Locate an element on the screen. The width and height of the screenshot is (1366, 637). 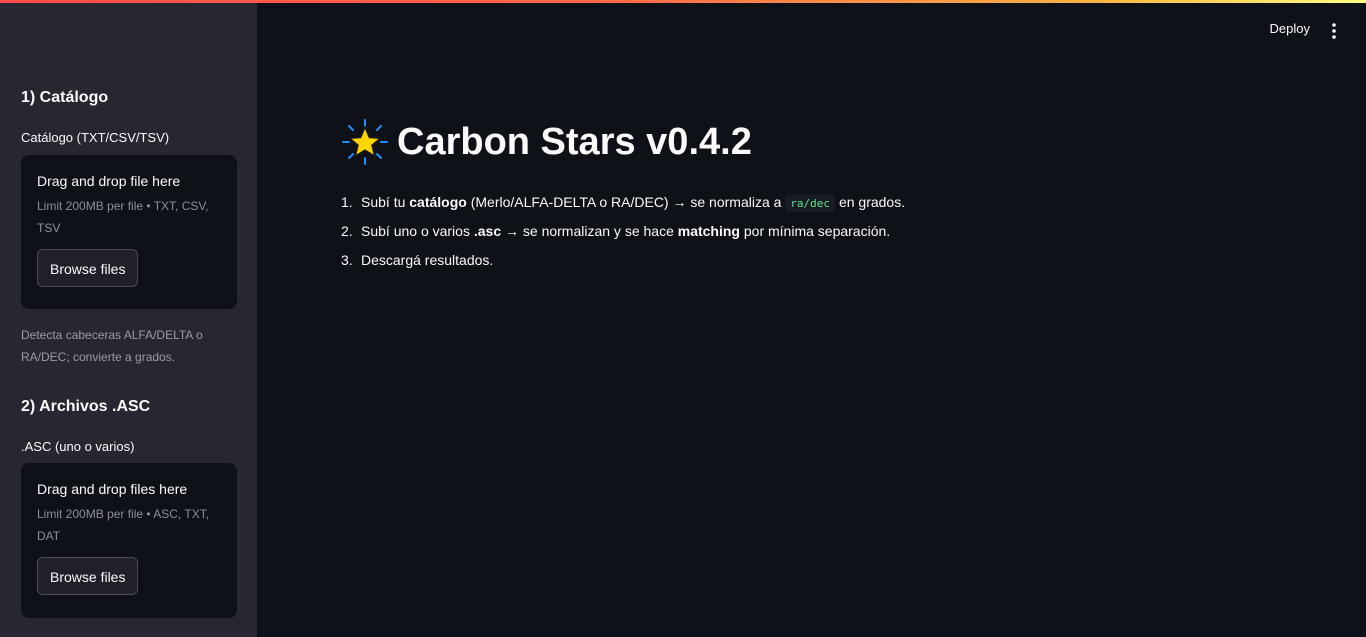
asc-section-title: 2) Archivos .ASC is located at coordinates (86, 406).